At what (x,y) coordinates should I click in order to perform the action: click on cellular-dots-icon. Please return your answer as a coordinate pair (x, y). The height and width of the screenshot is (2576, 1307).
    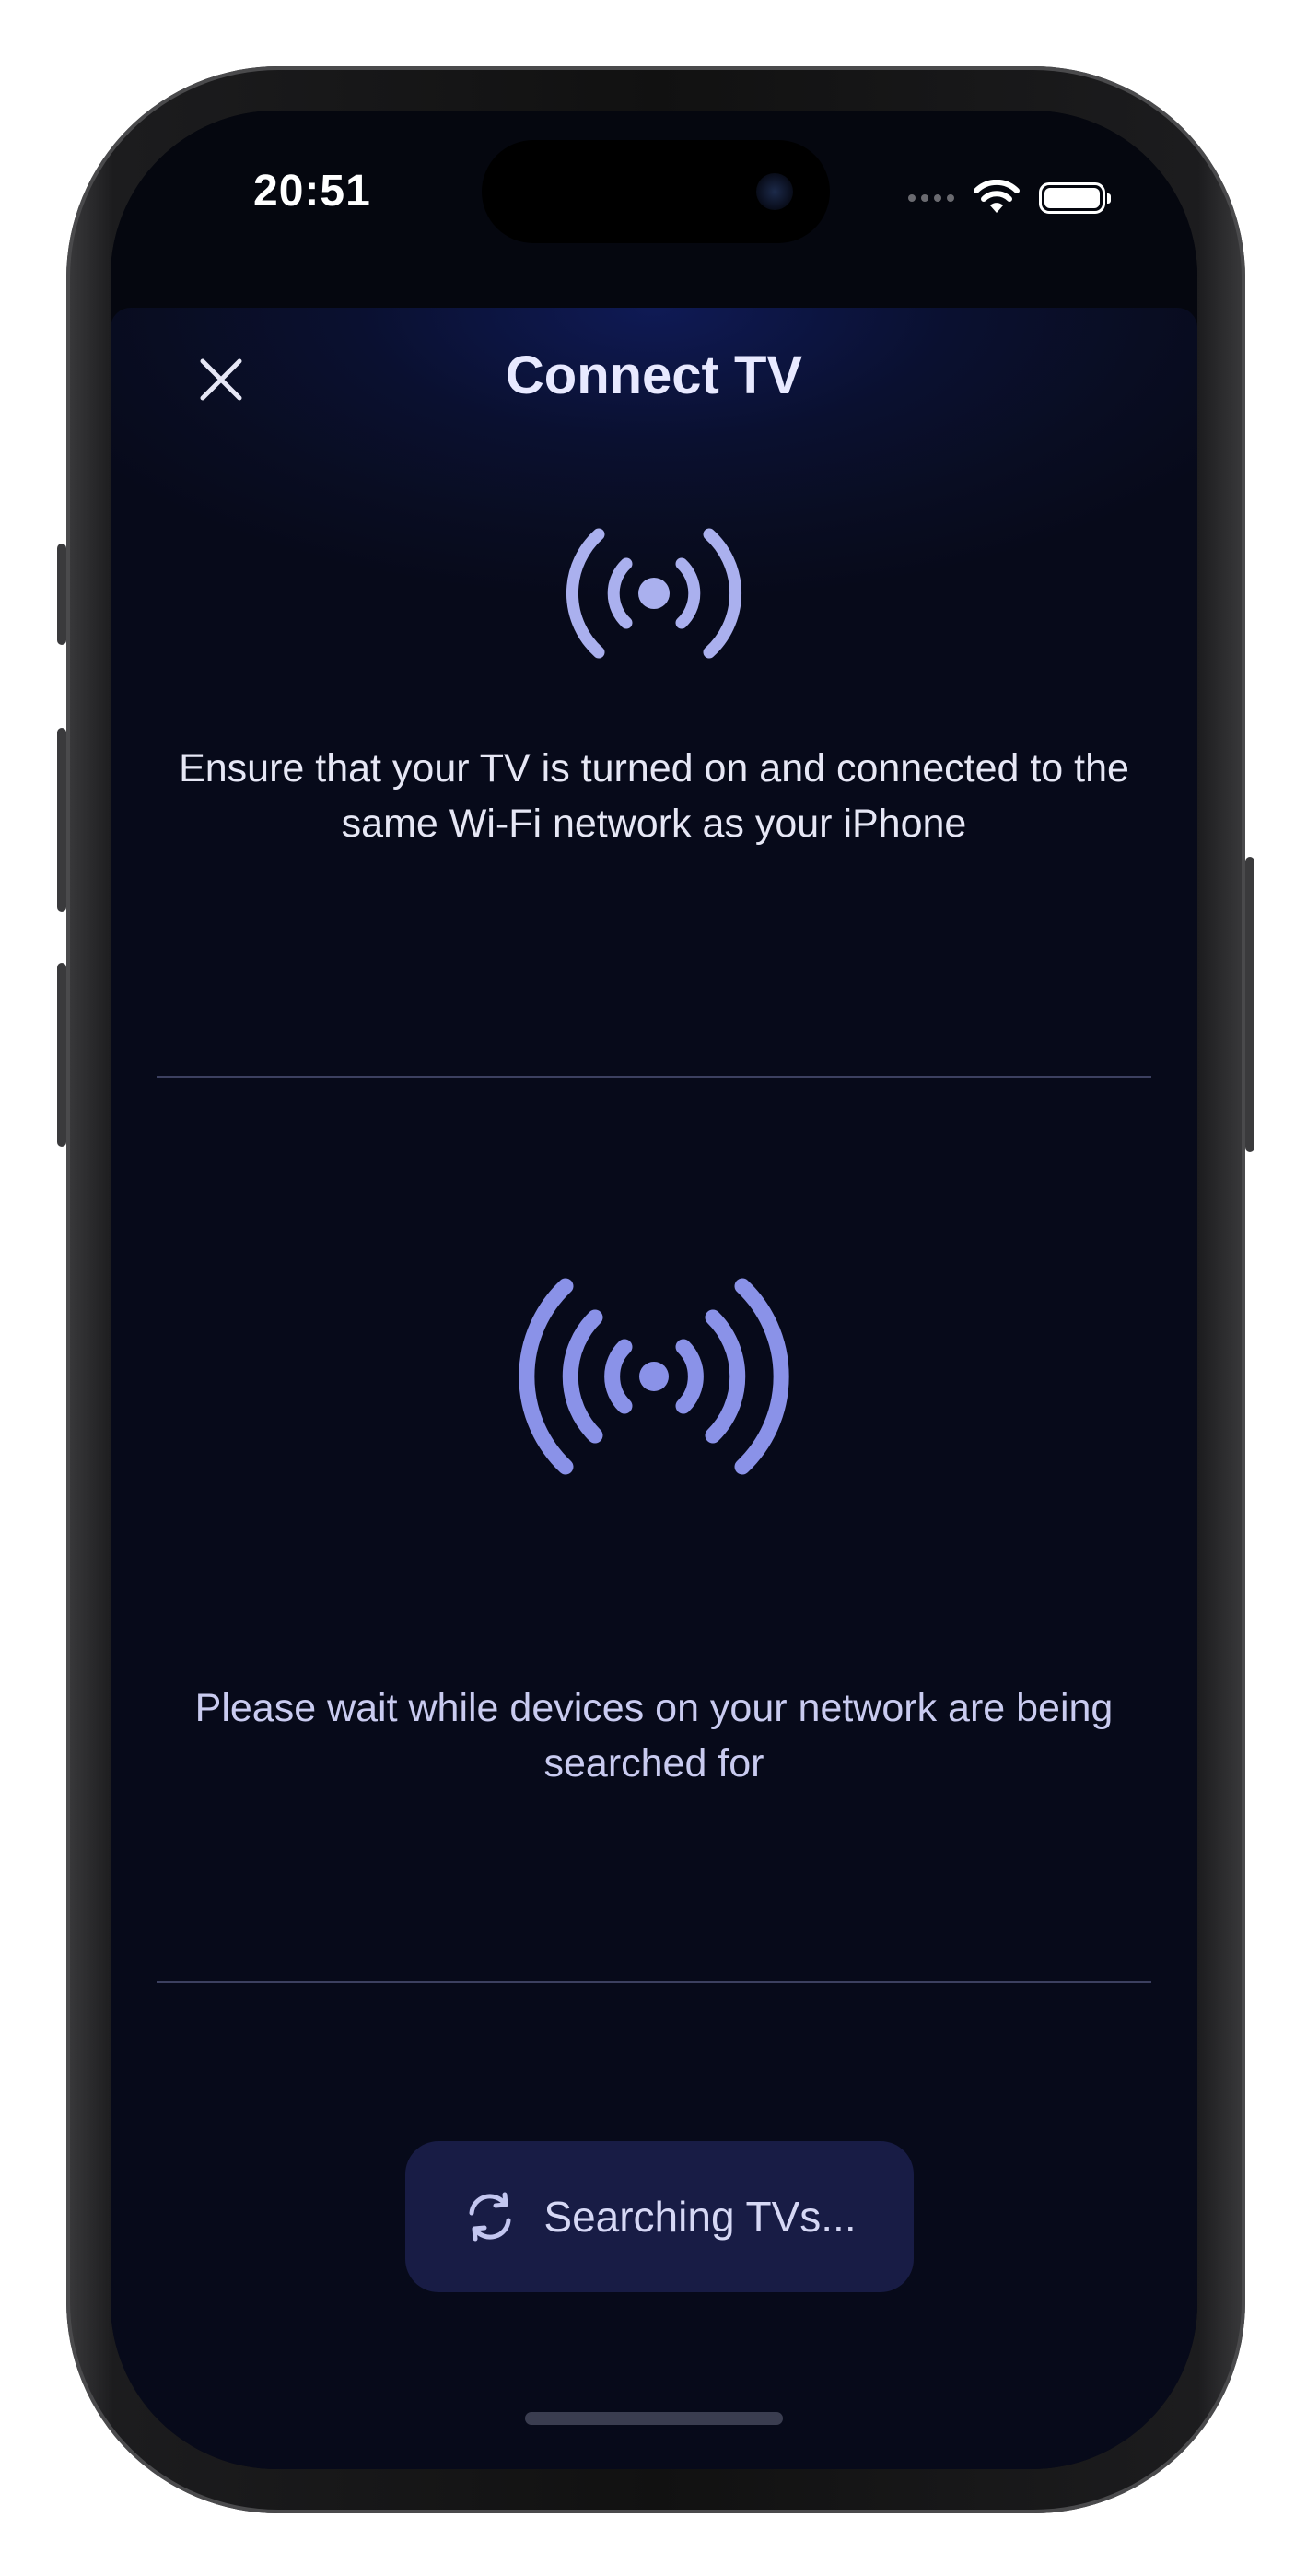
    Looking at the image, I should click on (931, 198).